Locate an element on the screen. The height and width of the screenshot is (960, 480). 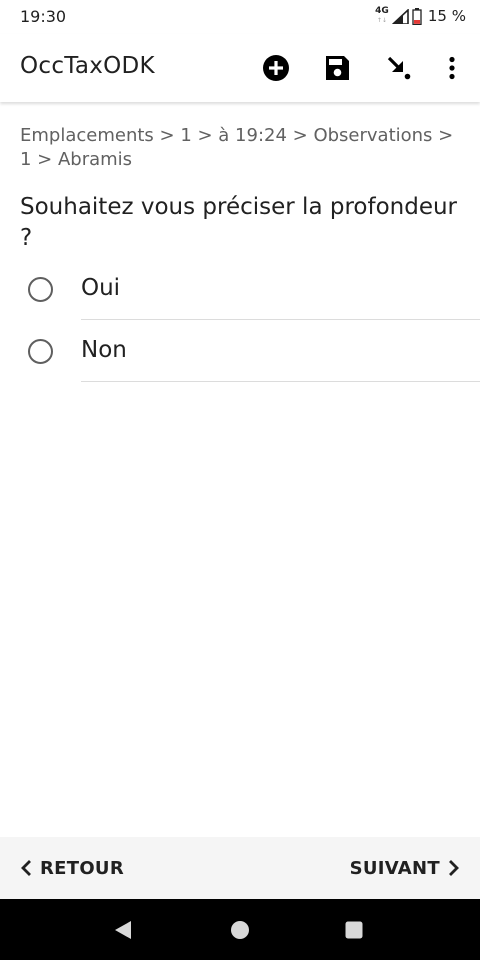
more-options-button is located at coordinates (452, 68).